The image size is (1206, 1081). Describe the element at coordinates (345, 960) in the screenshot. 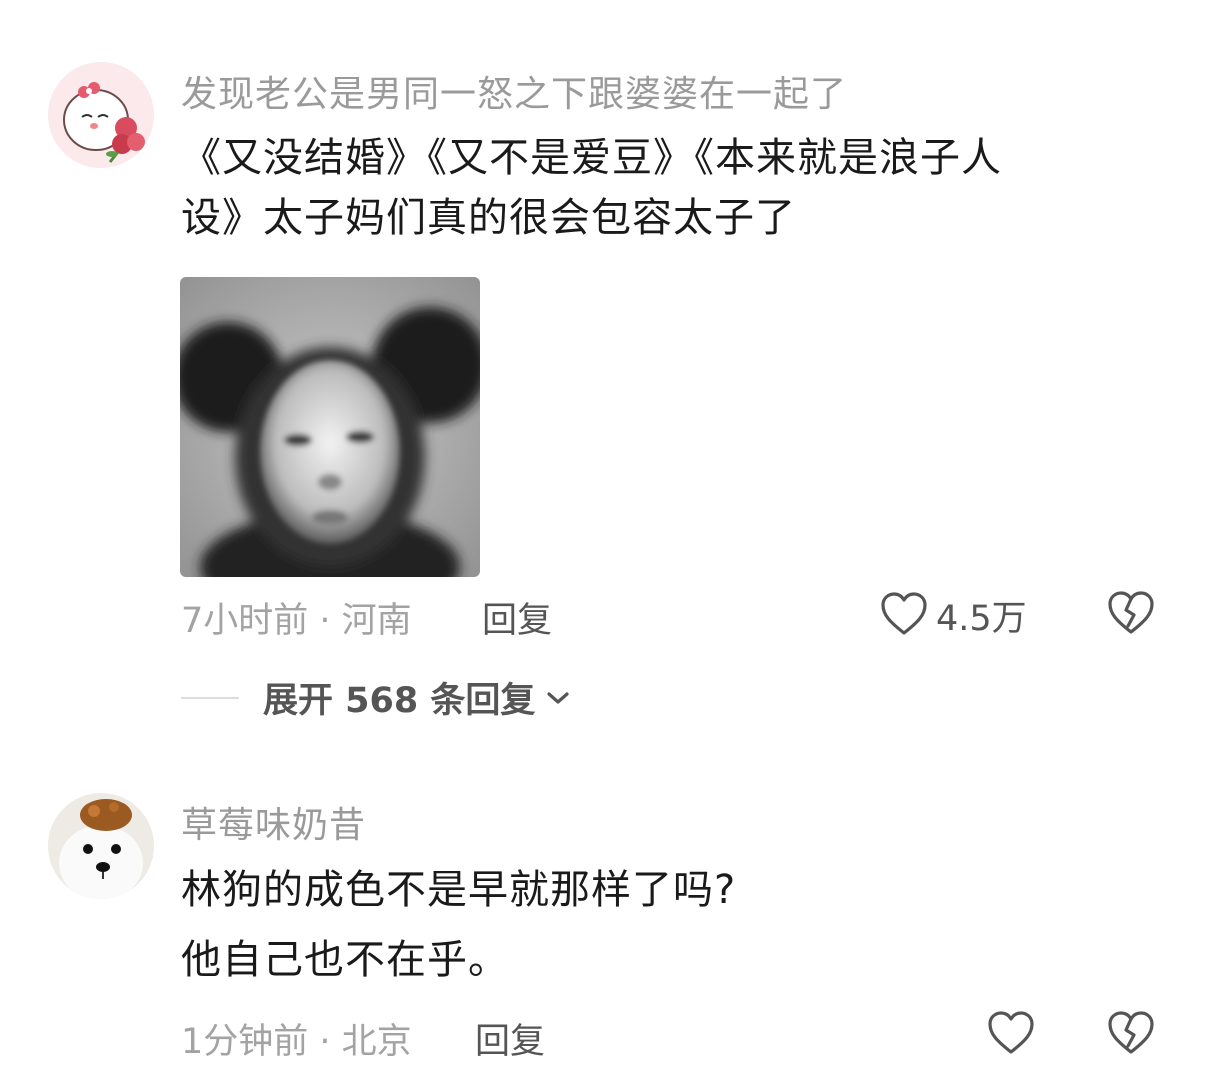

I see `comment-text-line: 他自己也不在乎。` at that location.